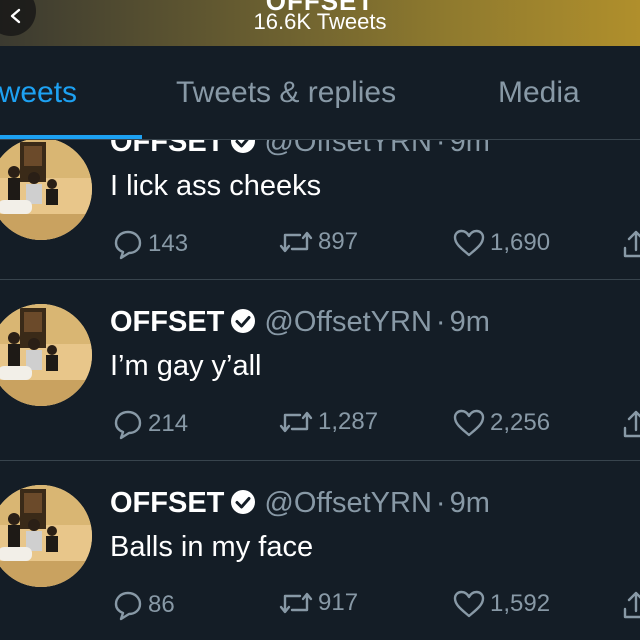 The width and height of the screenshot is (640, 640). I want to click on tweet-text: I lick ass cheeks, so click(215, 186).